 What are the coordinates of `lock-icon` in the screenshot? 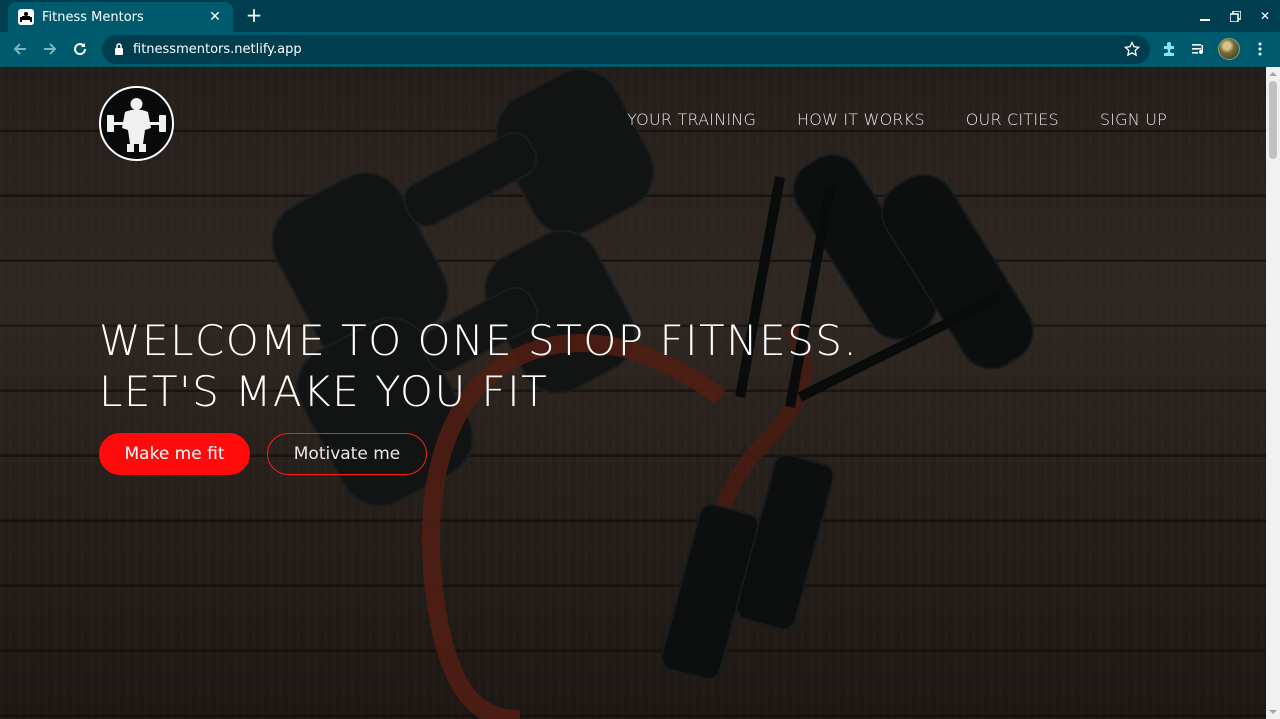 It's located at (119, 49).